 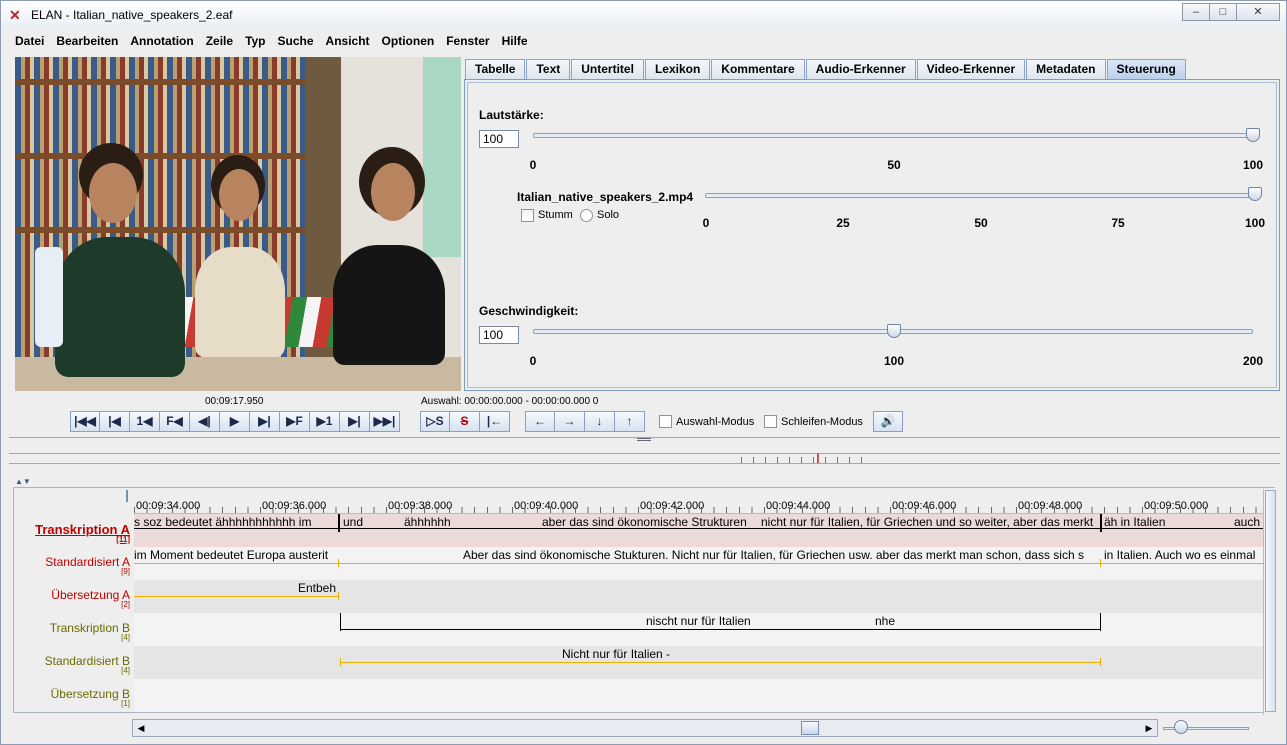 I want to click on speed-slider-thumb, so click(x=894, y=331).